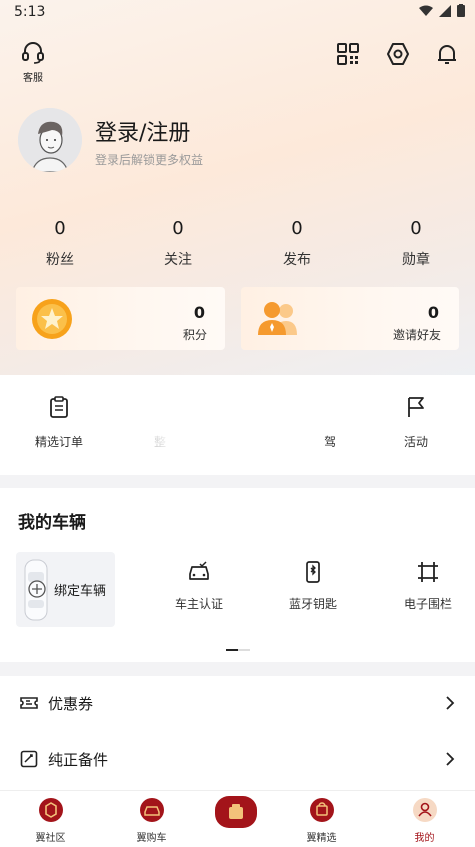  I want to click on carousel-indicator, so click(238, 650).